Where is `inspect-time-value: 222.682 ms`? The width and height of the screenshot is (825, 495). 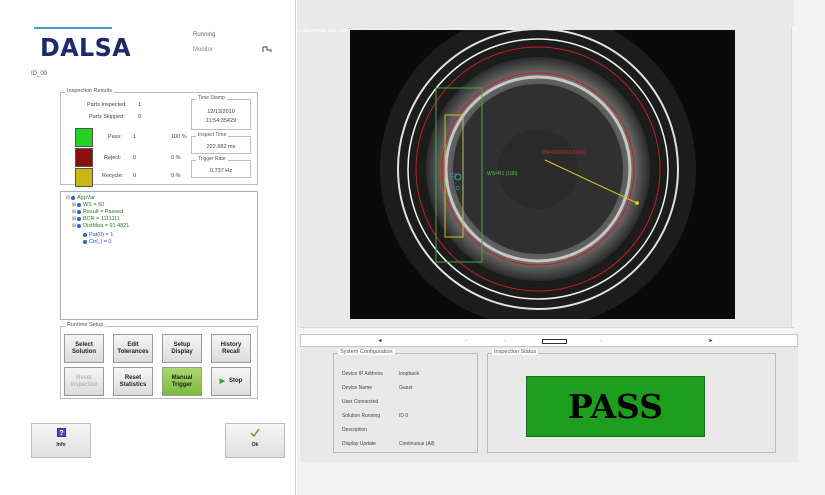 inspect-time-value: 222.682 ms is located at coordinates (221, 147).